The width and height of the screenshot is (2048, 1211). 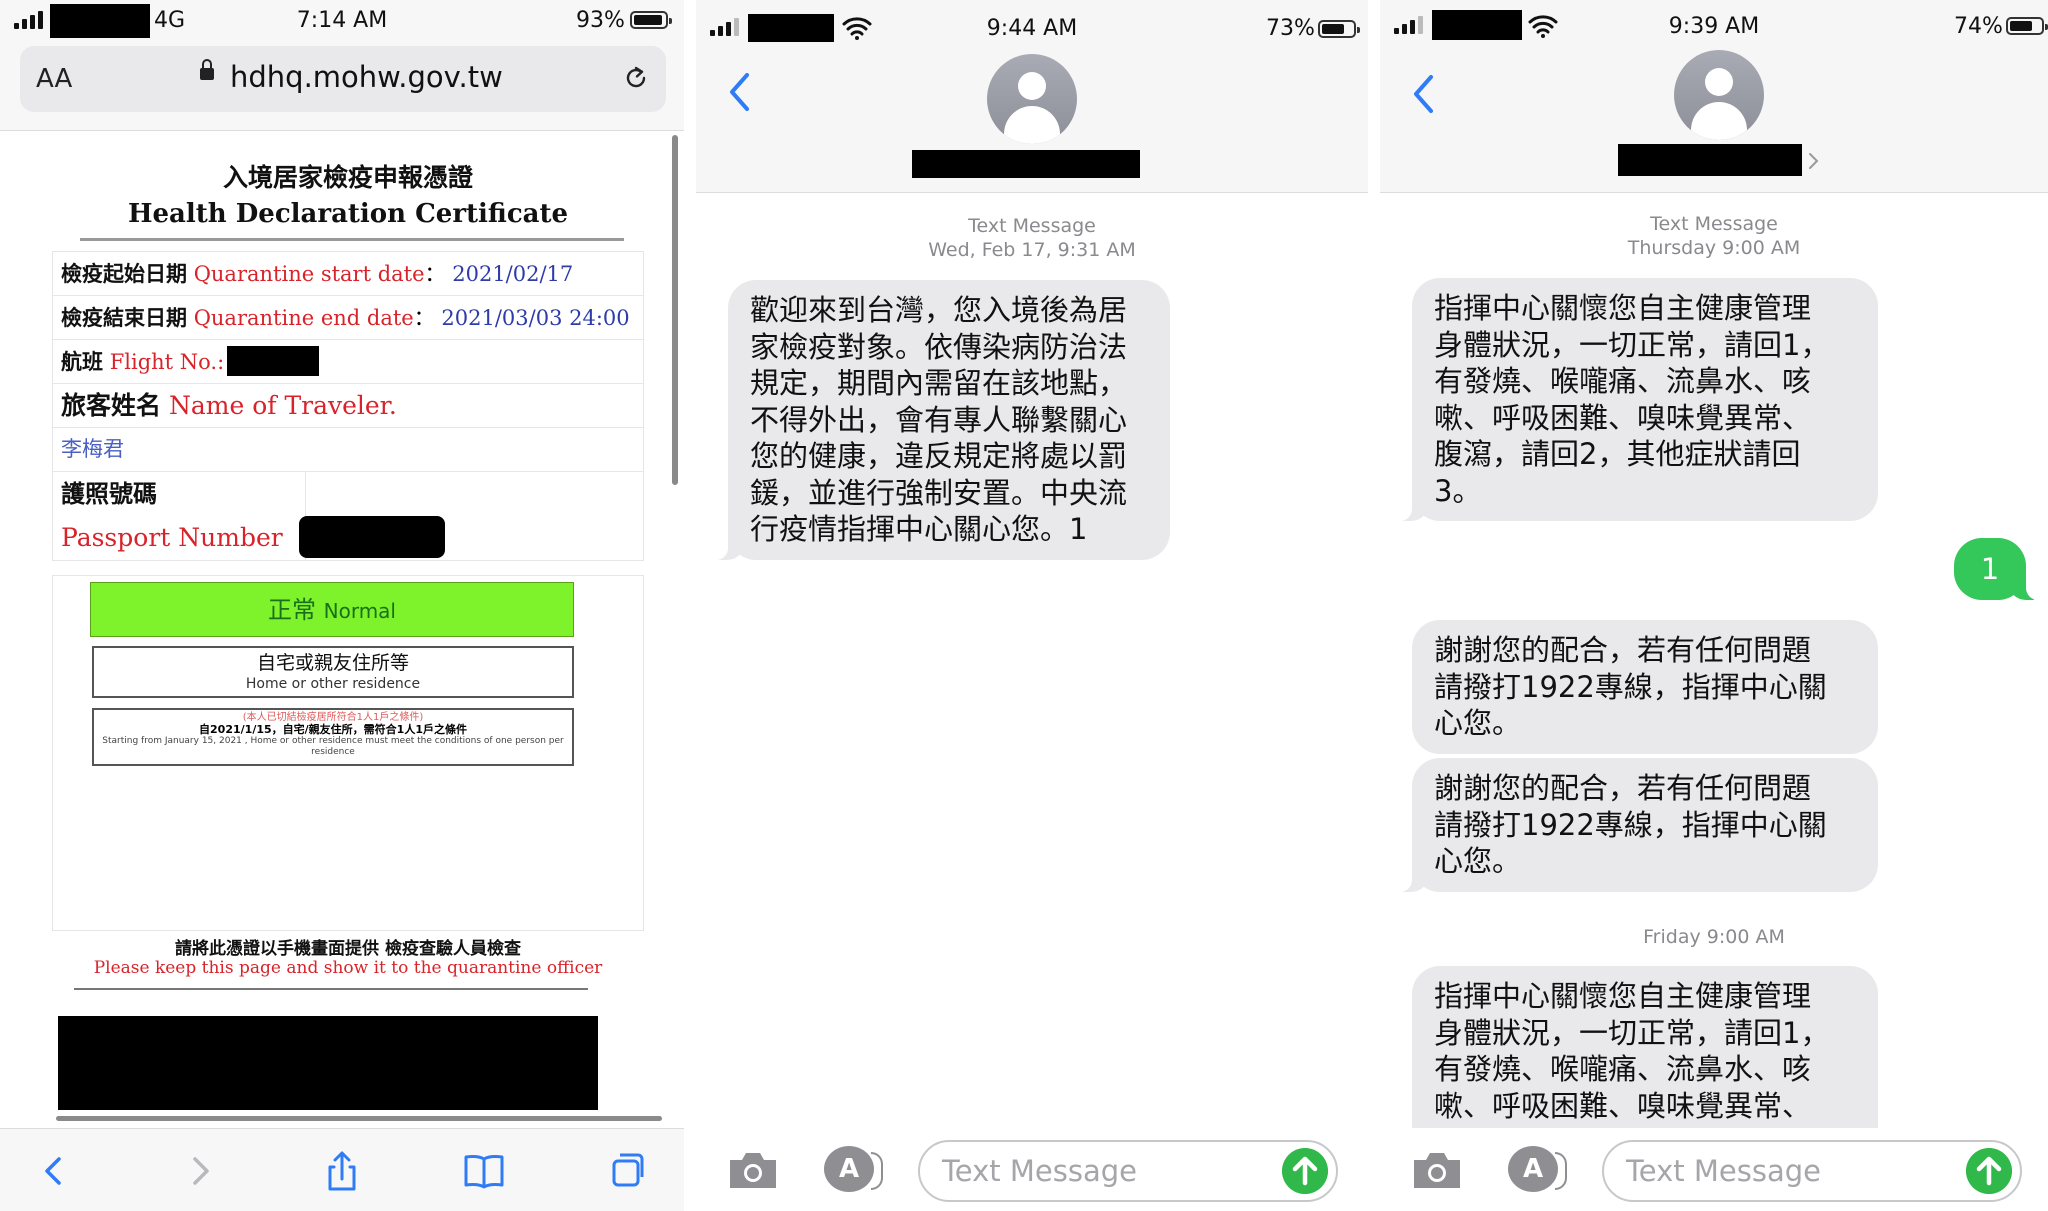 What do you see at coordinates (1714, 236) in the screenshot?
I see `timestamp: Text Message Thursday 9:00 AM` at bounding box center [1714, 236].